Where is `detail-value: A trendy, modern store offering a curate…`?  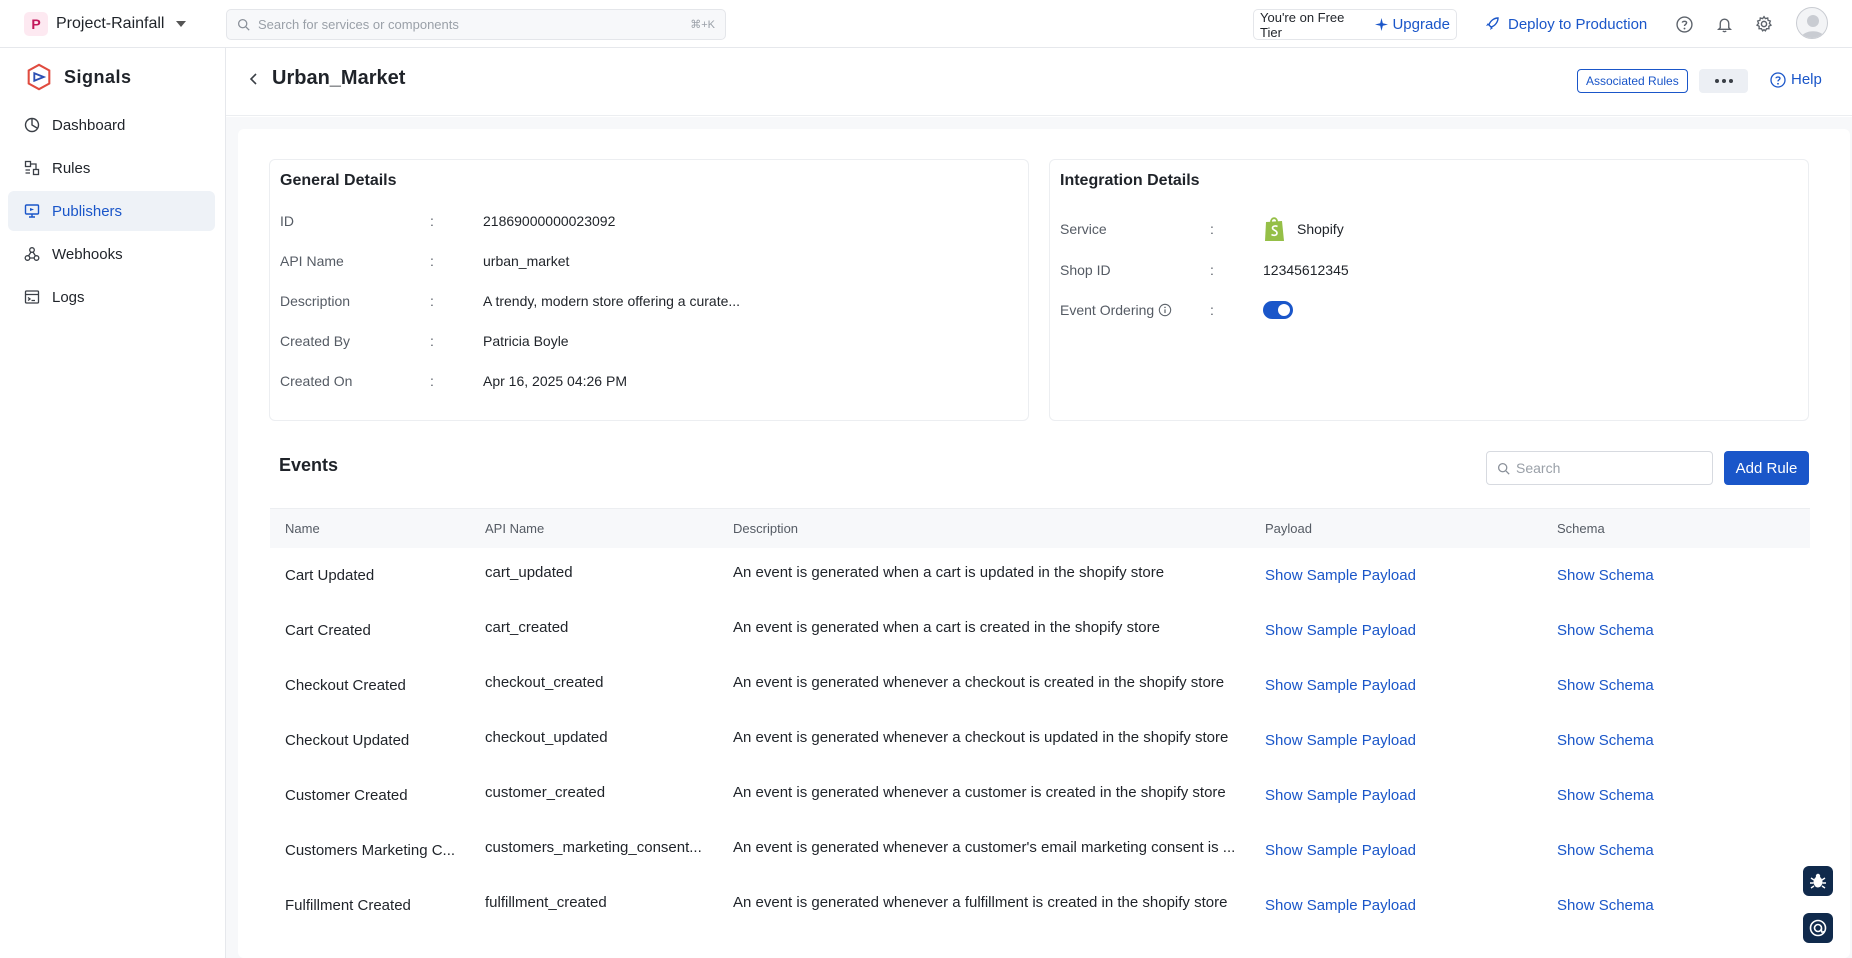 detail-value: A trendy, modern store offering a curate… is located at coordinates (612, 301).